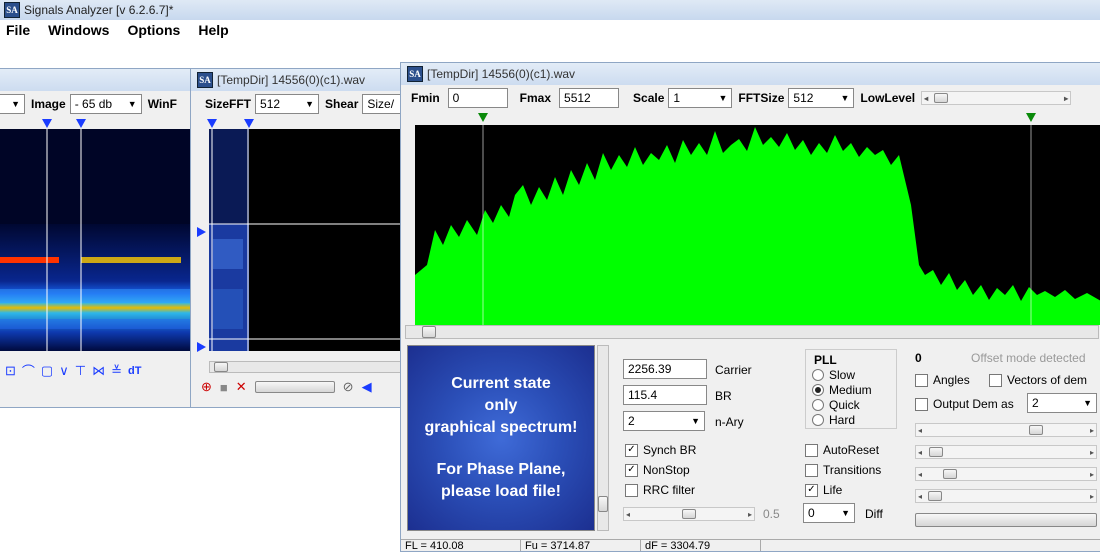  What do you see at coordinates (224, 387) in the screenshot?
I see `delete-block-icon: ■` at bounding box center [224, 387].